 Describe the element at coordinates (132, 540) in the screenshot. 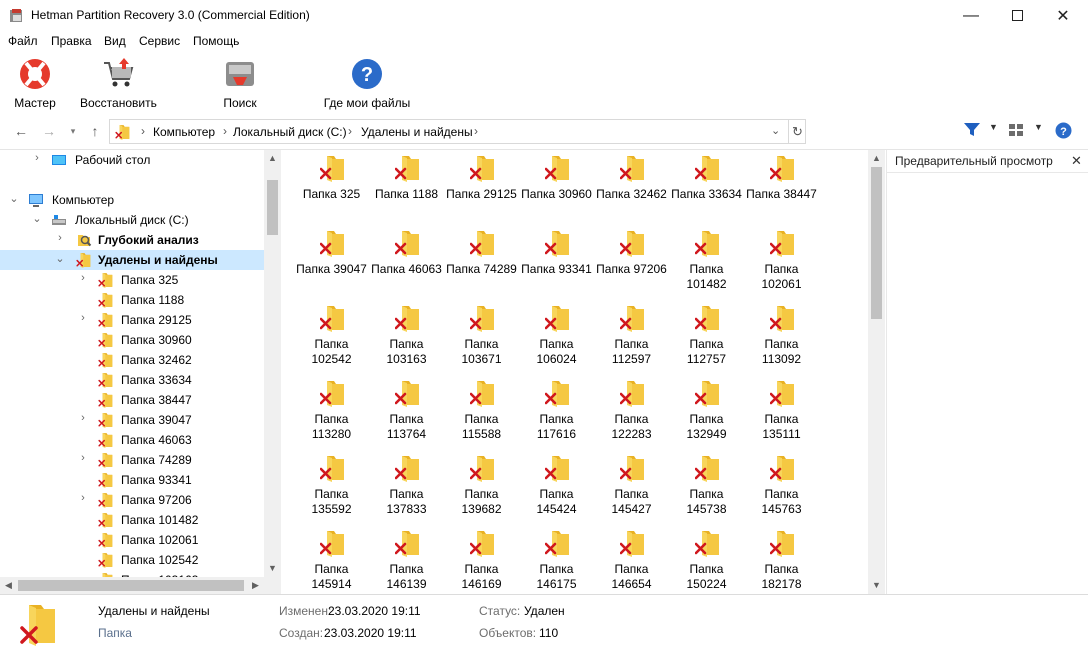

I see `tree-item-folder: Папка 102061` at that location.